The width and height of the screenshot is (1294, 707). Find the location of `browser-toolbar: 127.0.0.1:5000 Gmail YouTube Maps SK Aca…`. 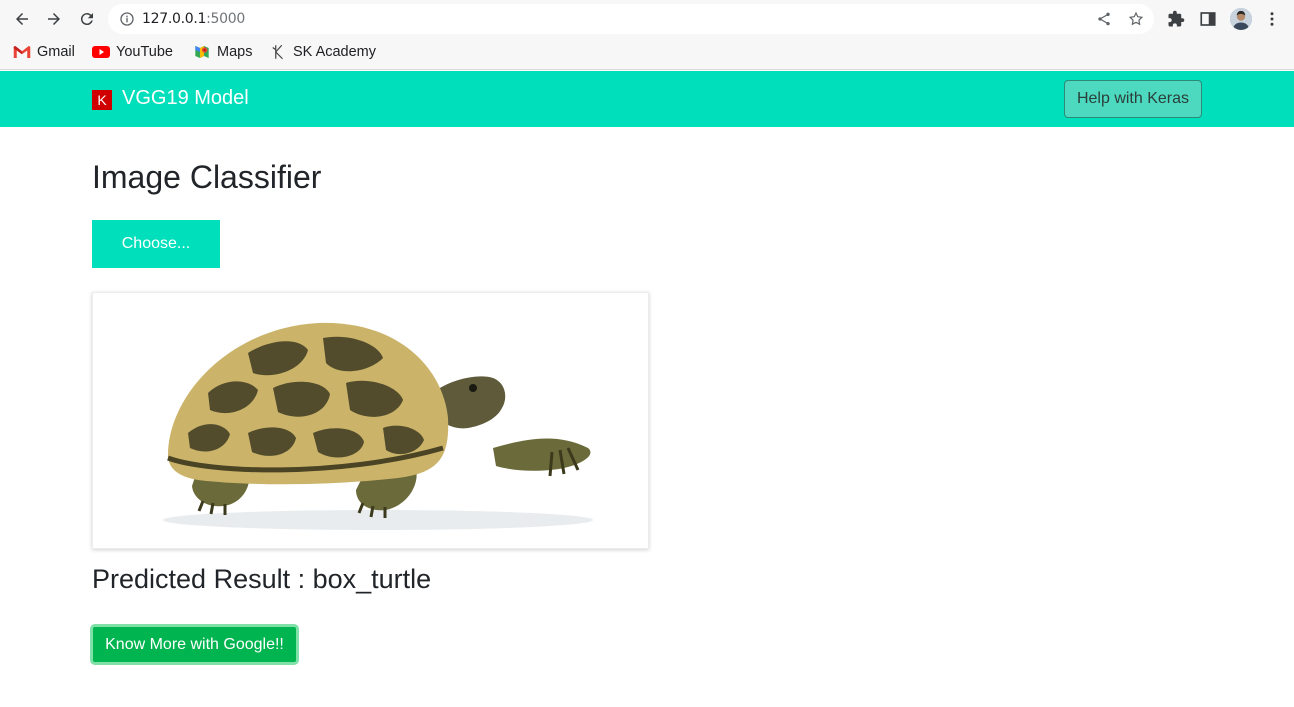

browser-toolbar: 127.0.0.1:5000 Gmail YouTube Maps SK Aca… is located at coordinates (647, 35).